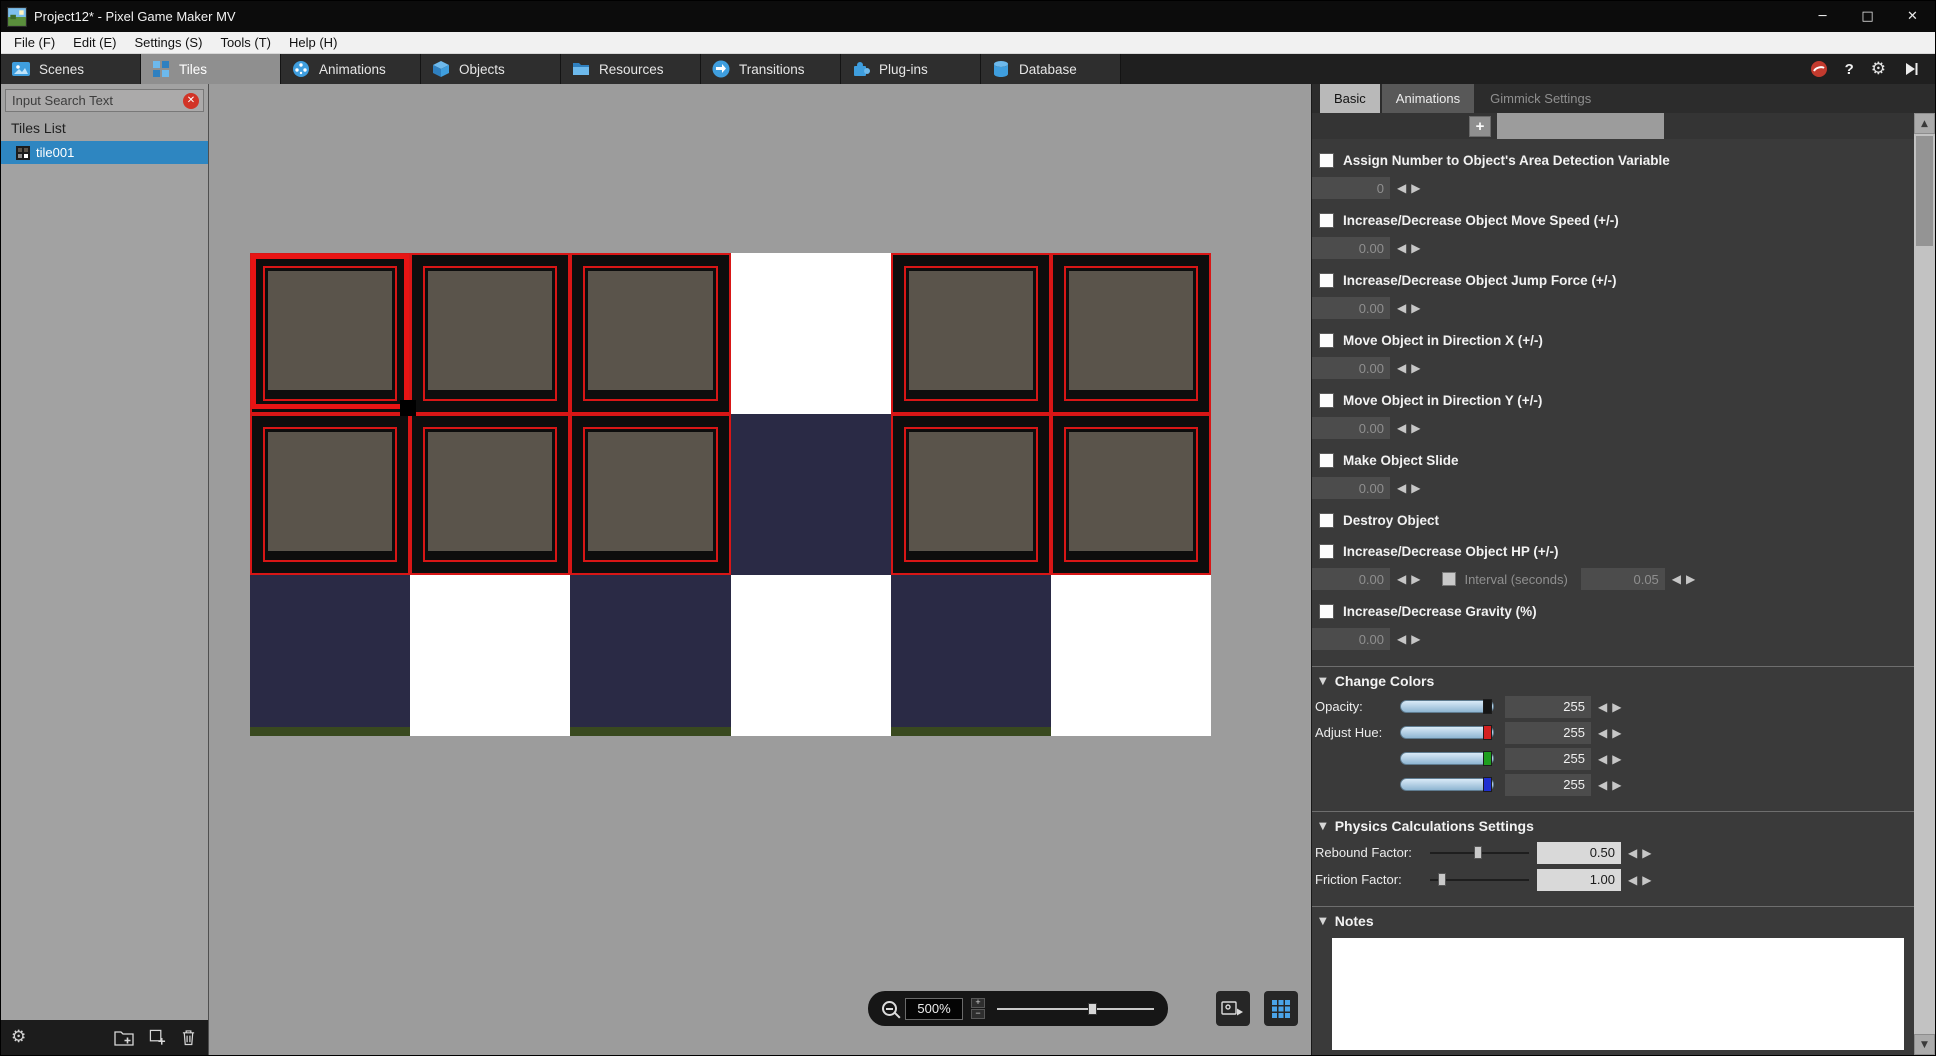 This screenshot has width=1936, height=1056. What do you see at coordinates (18, 1037) in the screenshot?
I see `sidebar-gear-icon: ⚙` at bounding box center [18, 1037].